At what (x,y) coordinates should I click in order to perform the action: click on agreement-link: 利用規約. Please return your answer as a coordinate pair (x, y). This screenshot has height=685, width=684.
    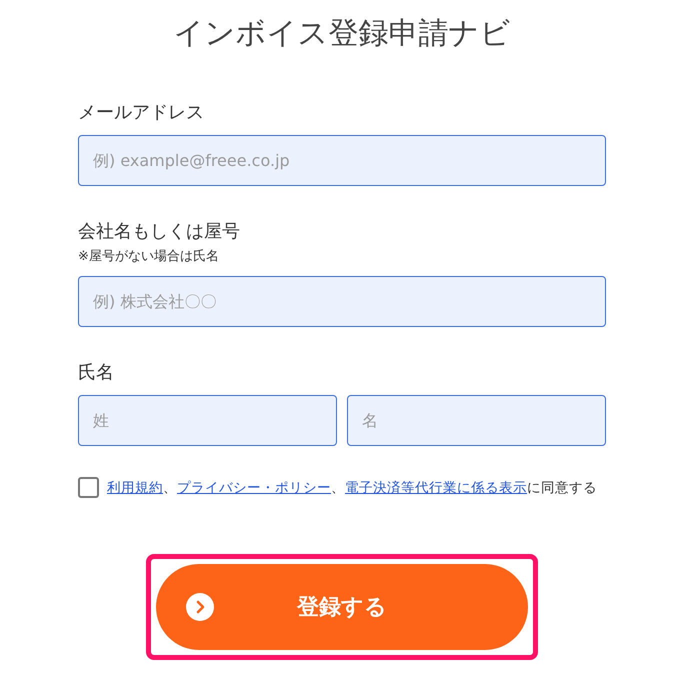
    Looking at the image, I should click on (135, 488).